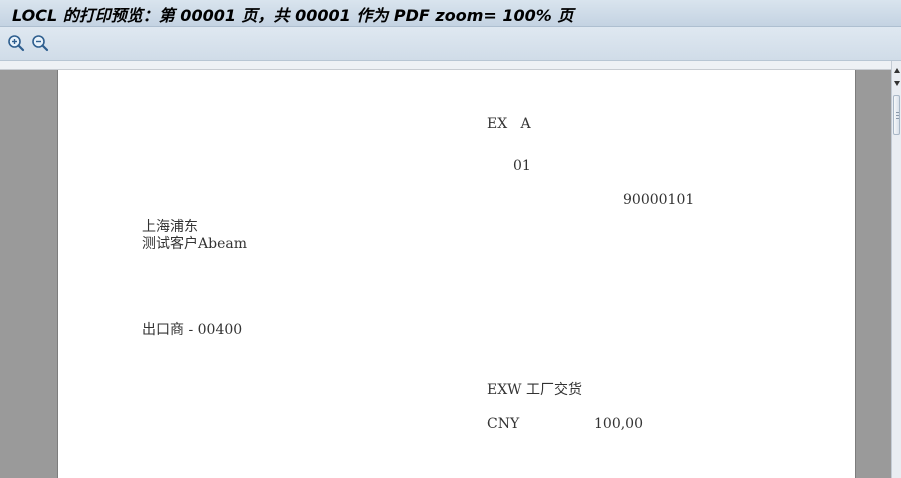 The image size is (901, 478). Describe the element at coordinates (896, 115) in the screenshot. I see `scroll-thumb` at that location.